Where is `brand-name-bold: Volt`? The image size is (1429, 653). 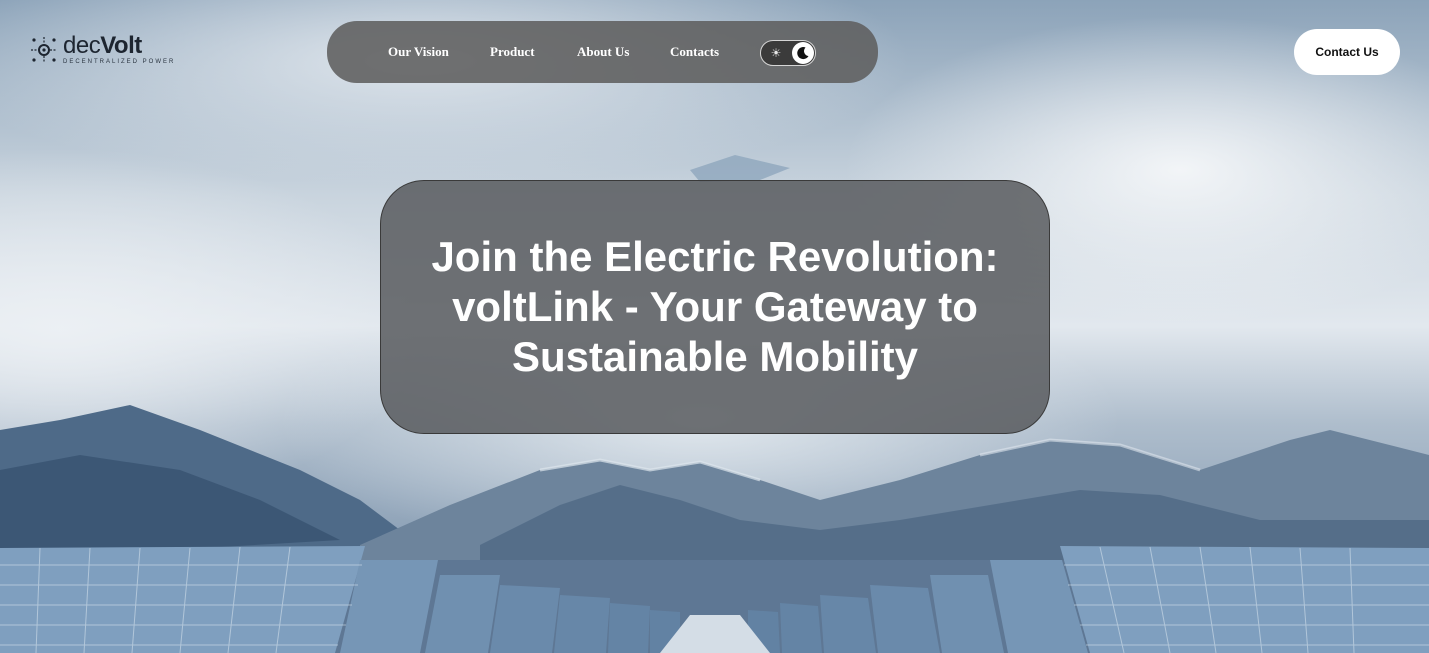 brand-name-bold: Volt is located at coordinates (121, 45).